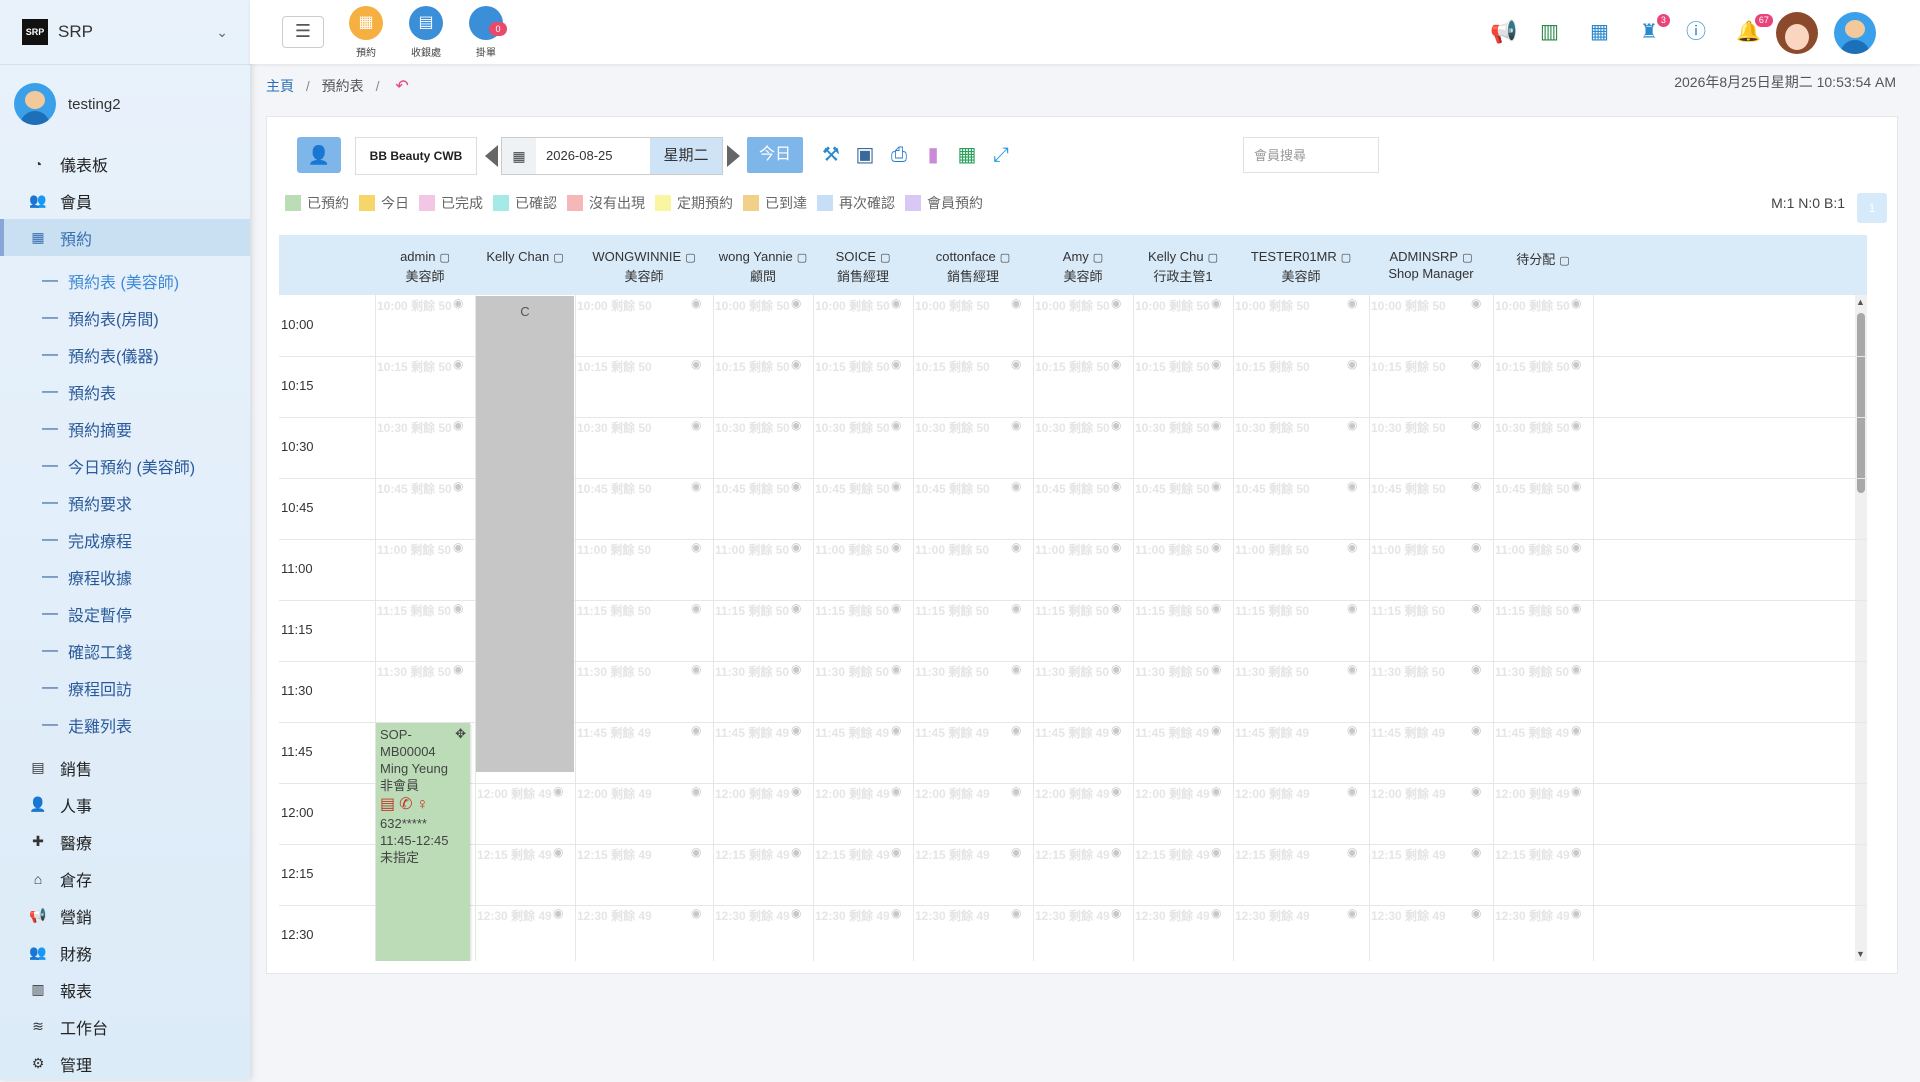 Image resolution: width=1920 pixels, height=1082 pixels. What do you see at coordinates (460, 733) in the screenshot?
I see `move-icon: ✥` at bounding box center [460, 733].